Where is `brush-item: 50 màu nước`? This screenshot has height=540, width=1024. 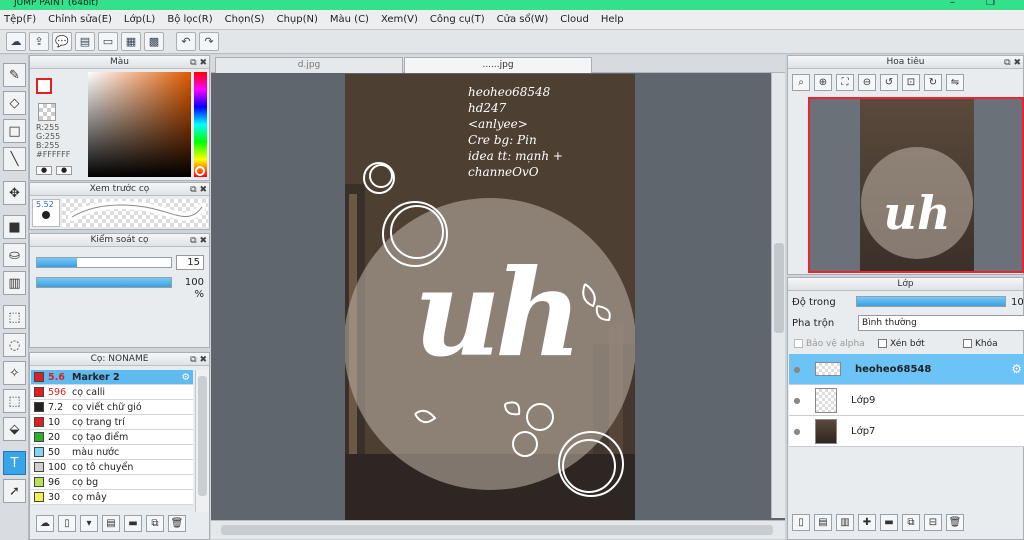 brush-item: 50 màu nước is located at coordinates (112, 452).